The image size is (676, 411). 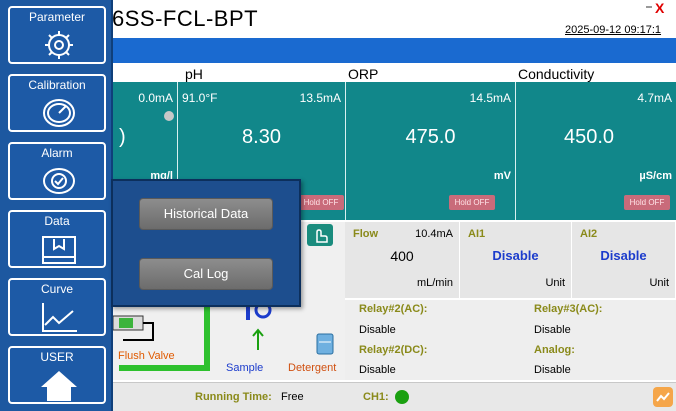 I want to click on flow-unit: mL/min, so click(x=434, y=283).